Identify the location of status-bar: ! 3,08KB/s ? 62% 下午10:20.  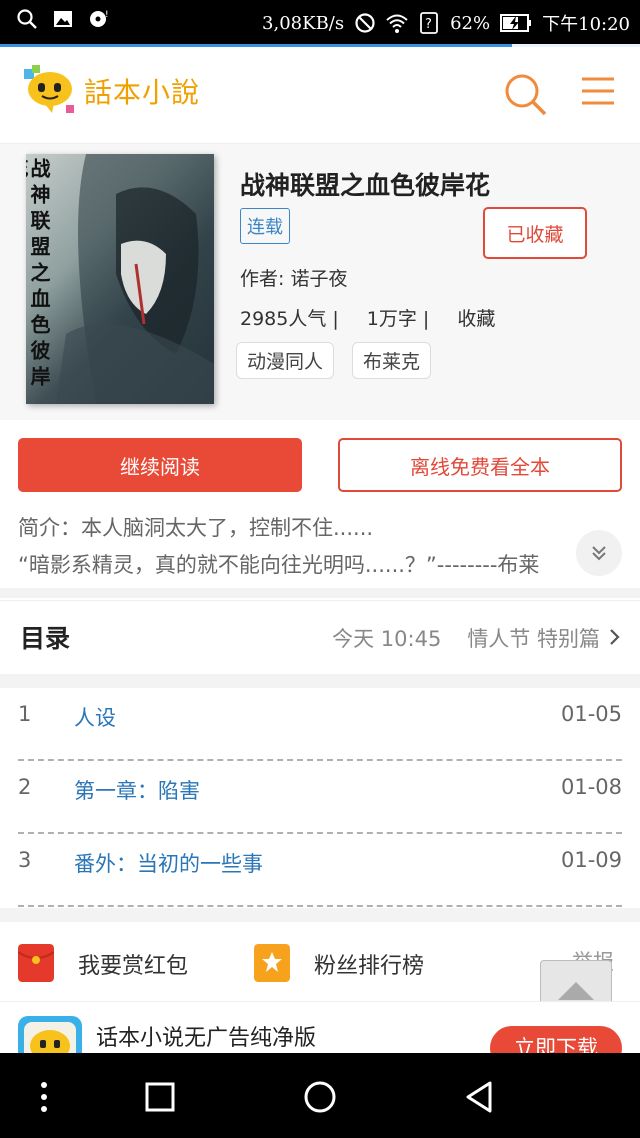
(320, 22).